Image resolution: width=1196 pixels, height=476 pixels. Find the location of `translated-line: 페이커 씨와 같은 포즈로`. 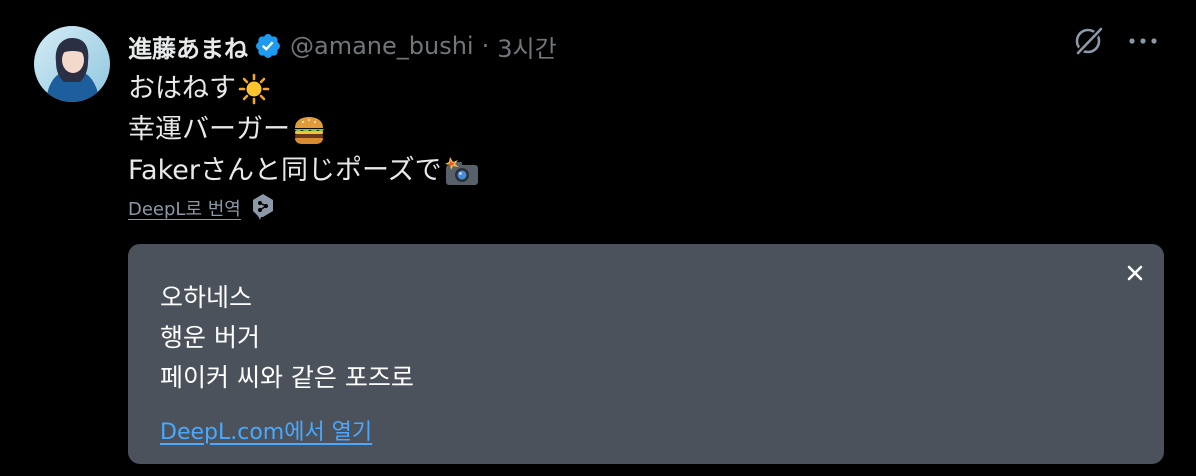

translated-line: 페이커 씨와 같은 포즈로 is located at coordinates (287, 377).